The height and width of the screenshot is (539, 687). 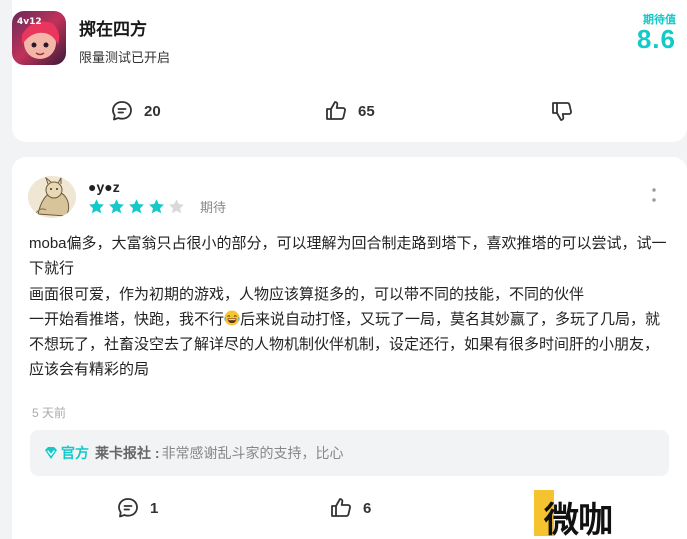 What do you see at coordinates (366, 111) in the screenshot?
I see `like-count: 65` at bounding box center [366, 111].